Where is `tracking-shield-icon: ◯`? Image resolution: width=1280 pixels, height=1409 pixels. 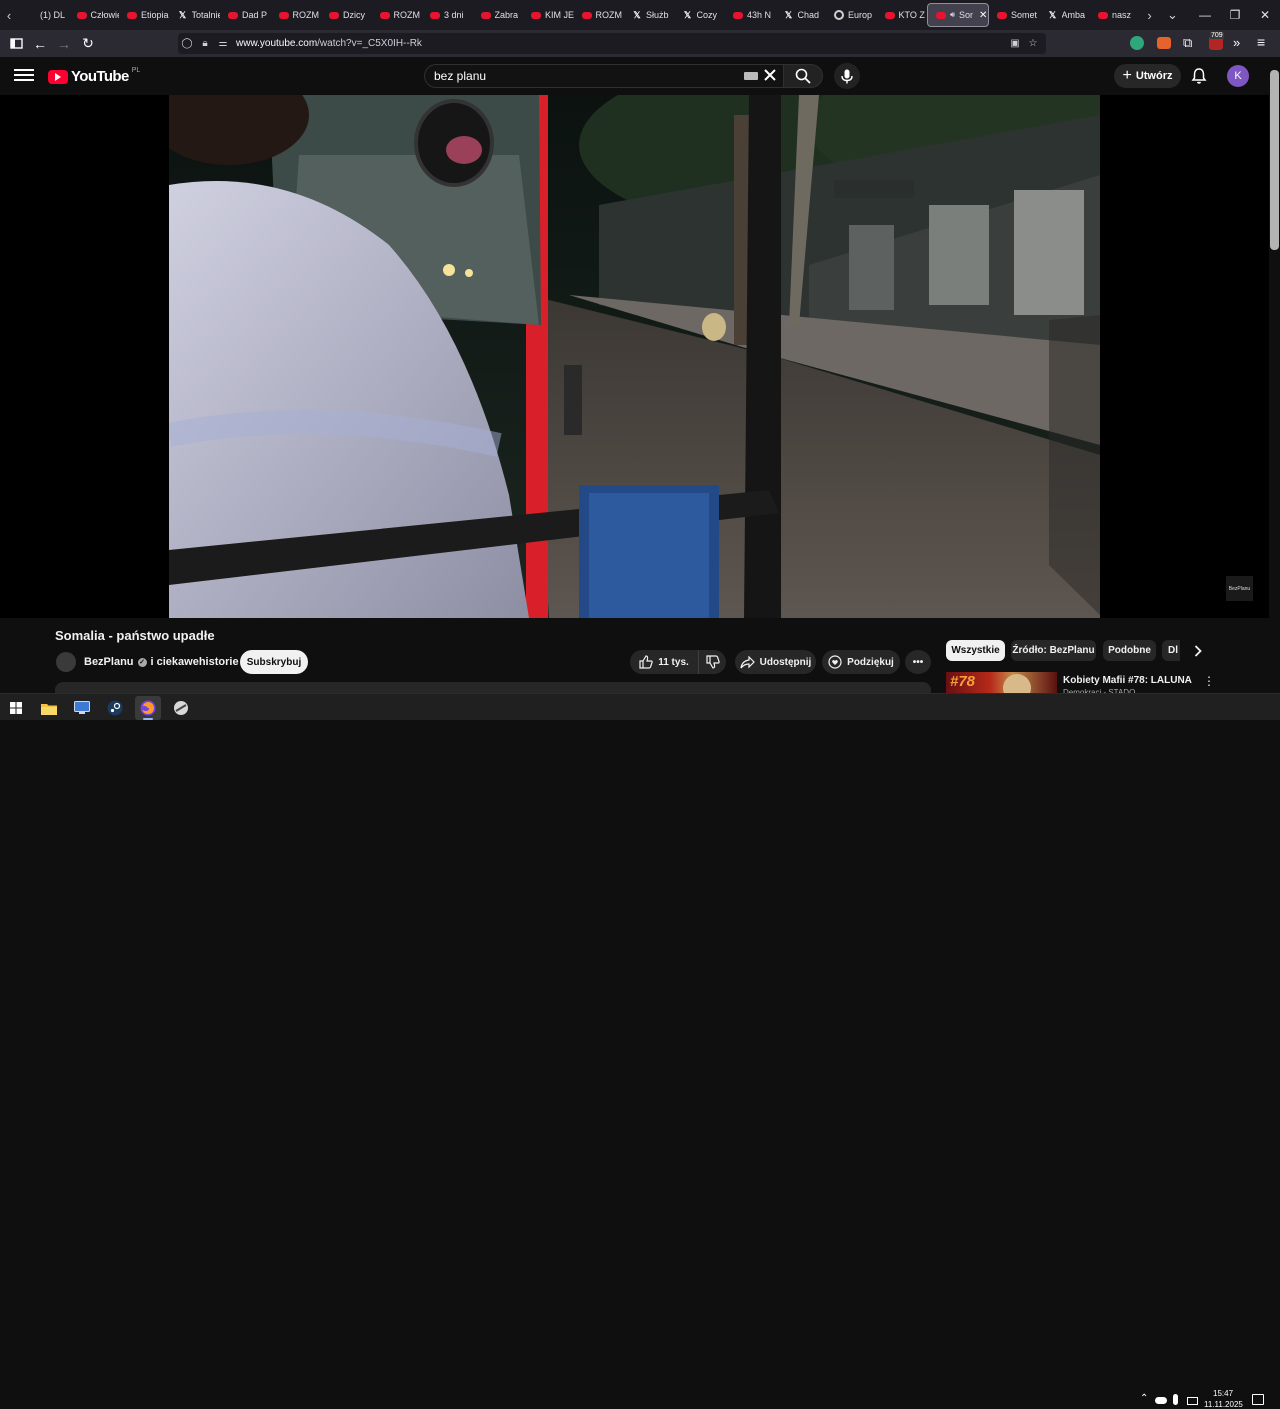 tracking-shield-icon: ◯ is located at coordinates (187, 43).